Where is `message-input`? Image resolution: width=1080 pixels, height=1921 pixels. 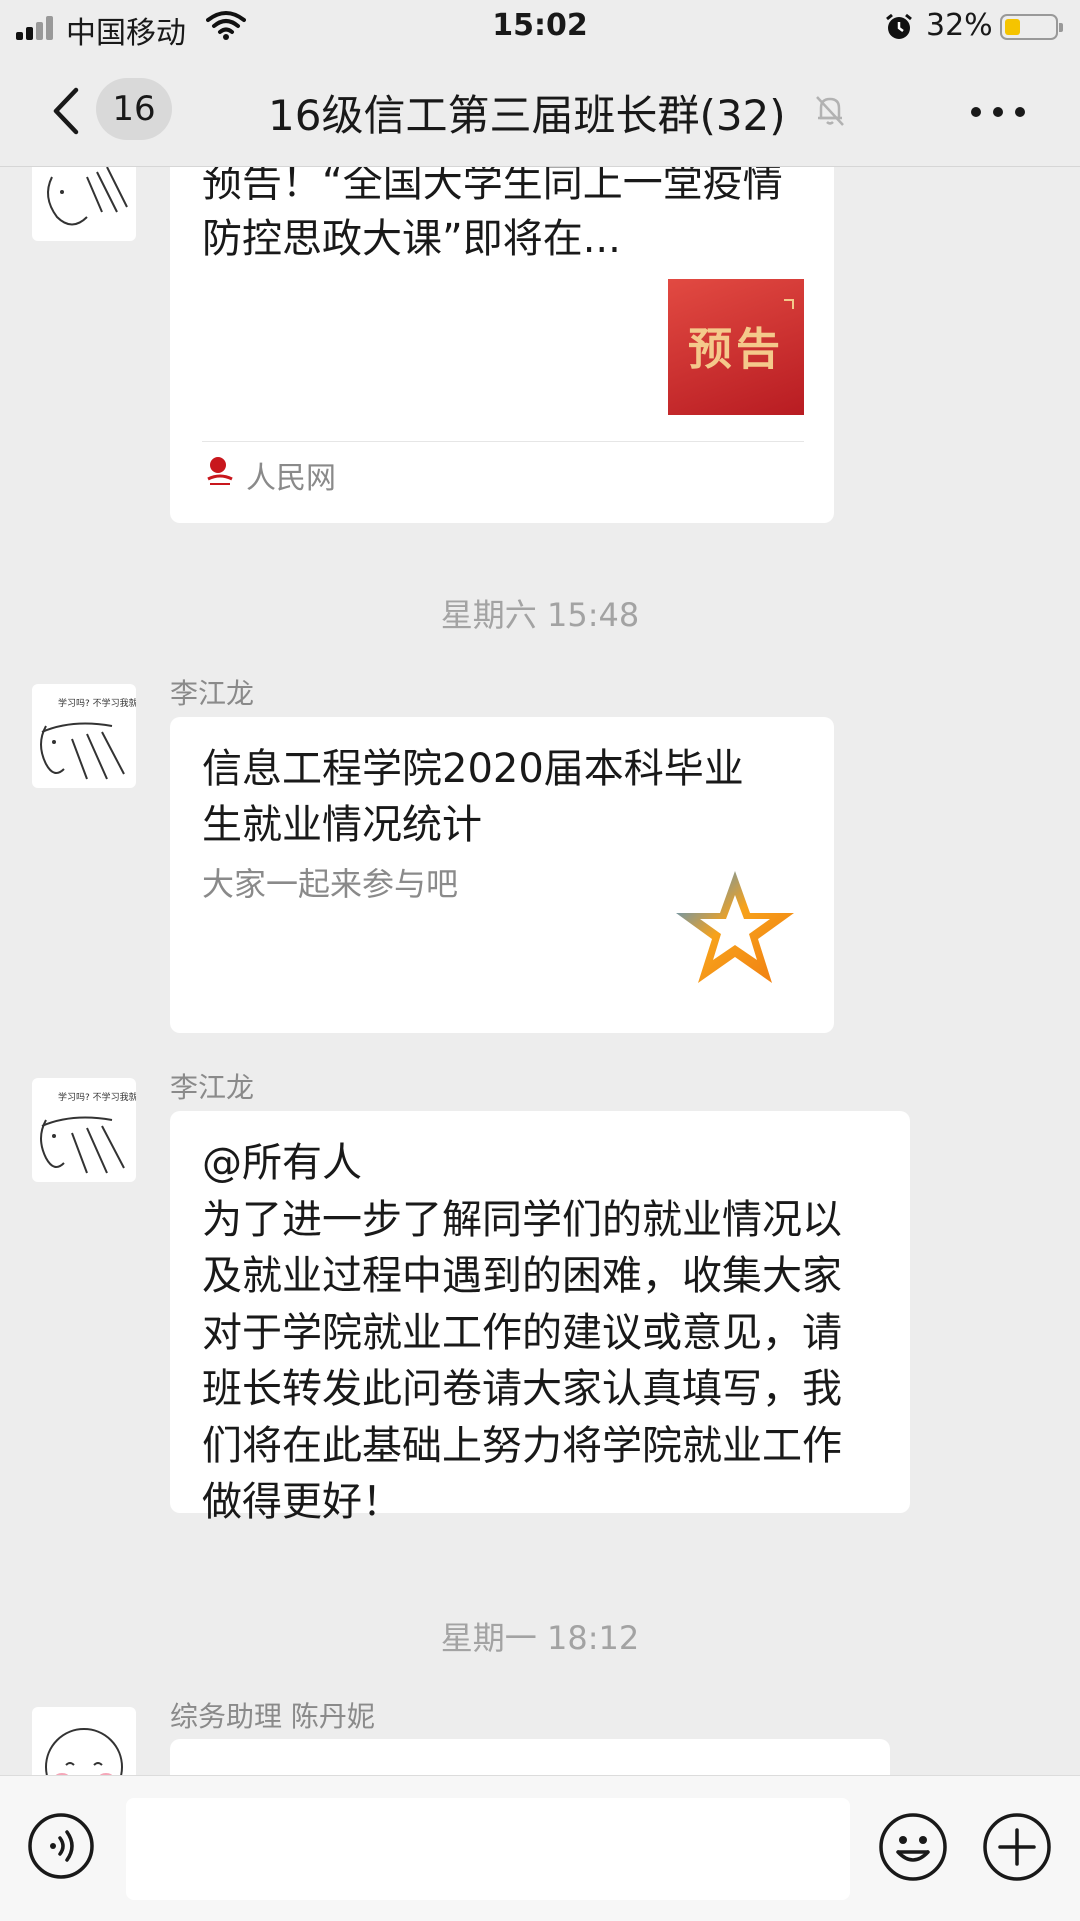 message-input is located at coordinates (488, 1849).